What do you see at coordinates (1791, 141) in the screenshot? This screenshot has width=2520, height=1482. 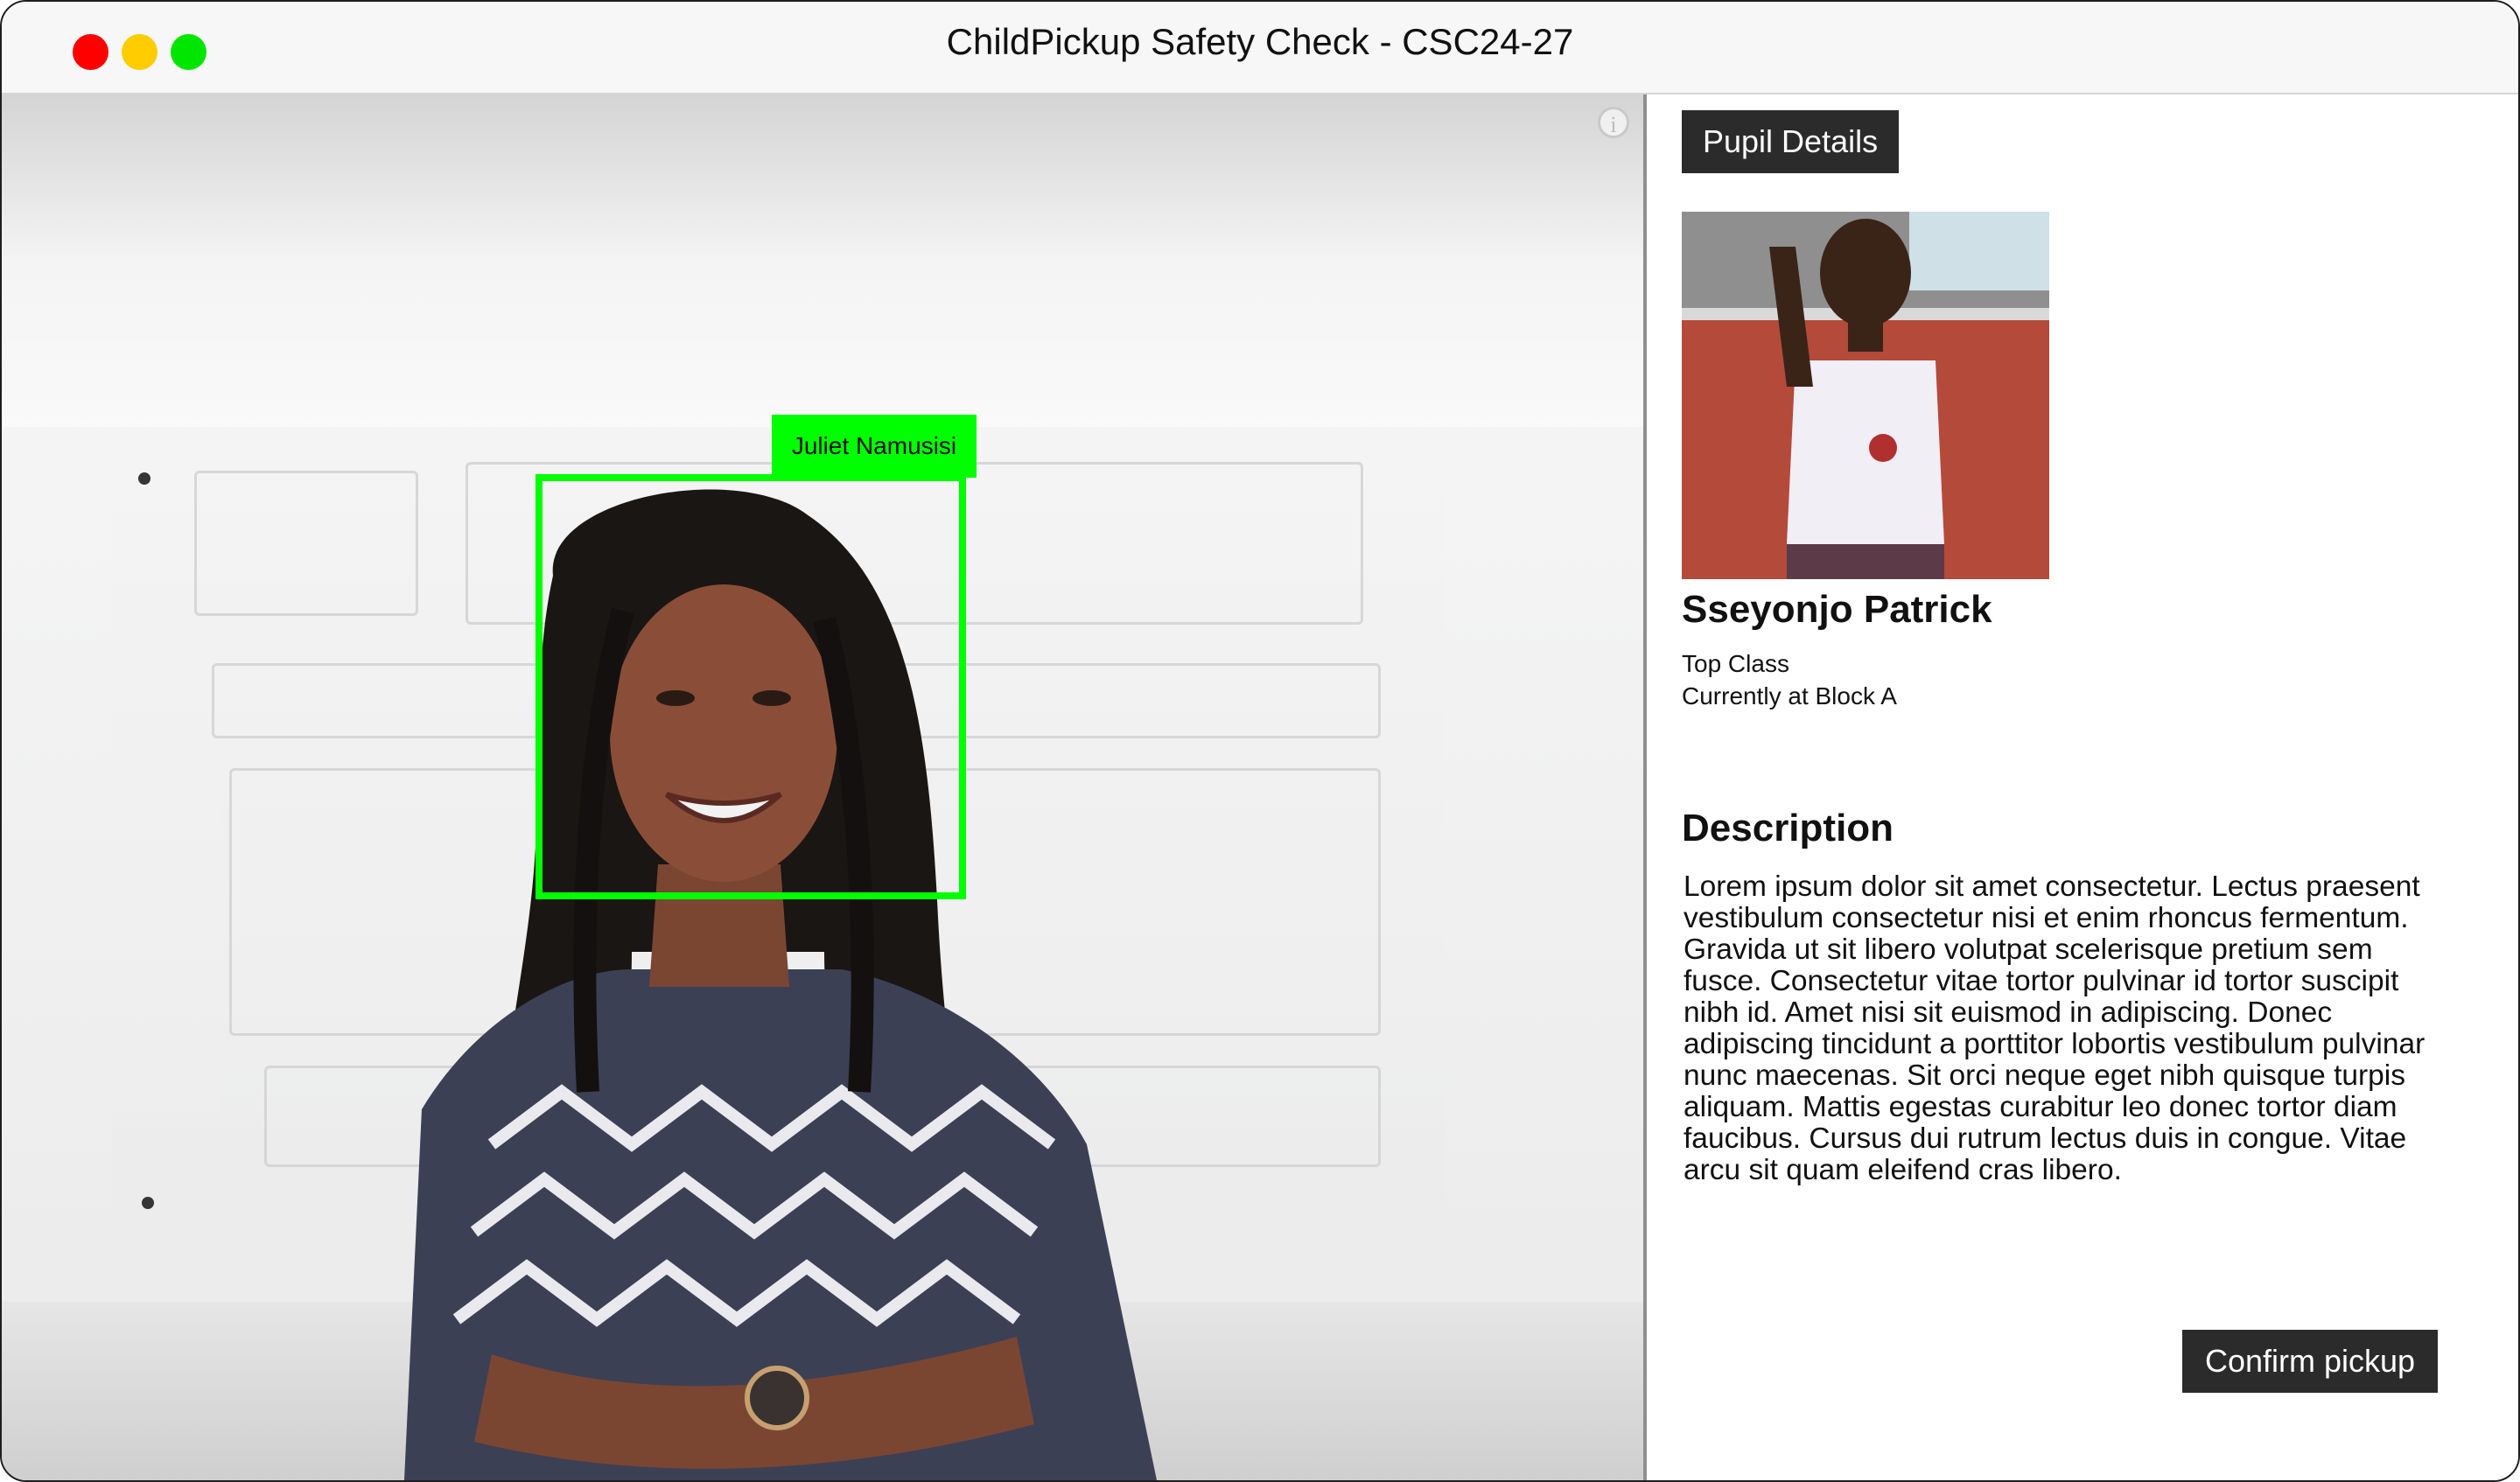 I see `pupil-details-tab: Pupil Details` at bounding box center [1791, 141].